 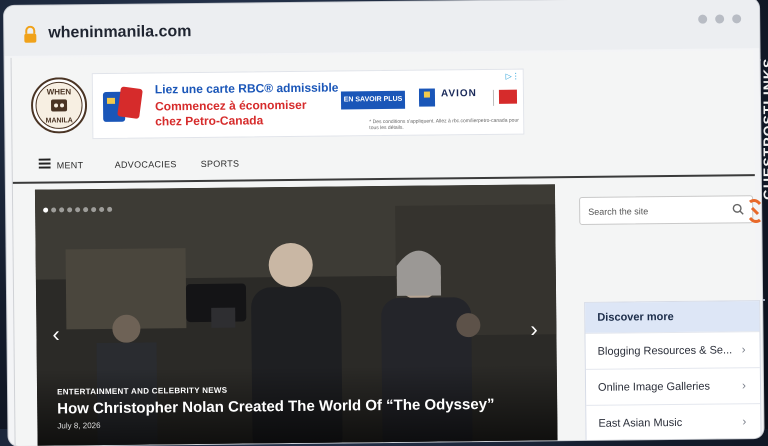 What do you see at coordinates (56, 334) in the screenshot?
I see `slider-prev-arrow-icon: ‹` at bounding box center [56, 334].